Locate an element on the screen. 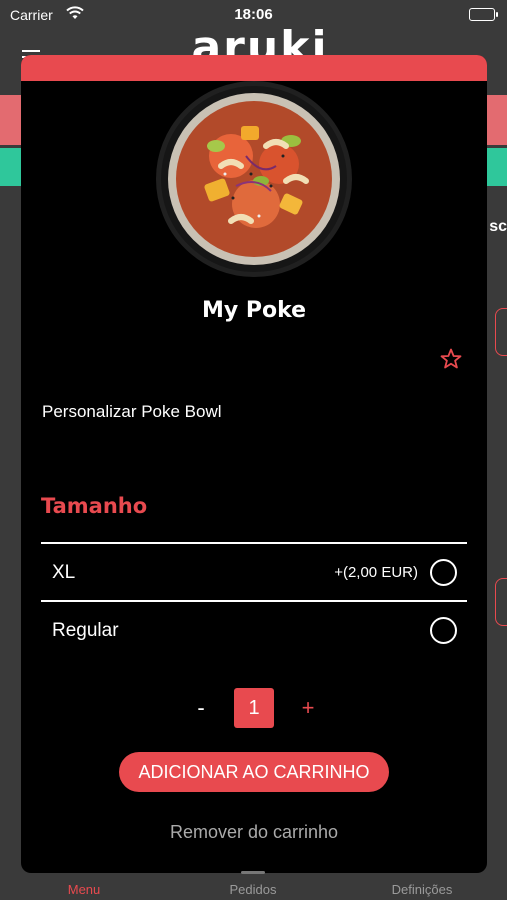 The height and width of the screenshot is (900, 507). battery-icon is located at coordinates (483, 14).